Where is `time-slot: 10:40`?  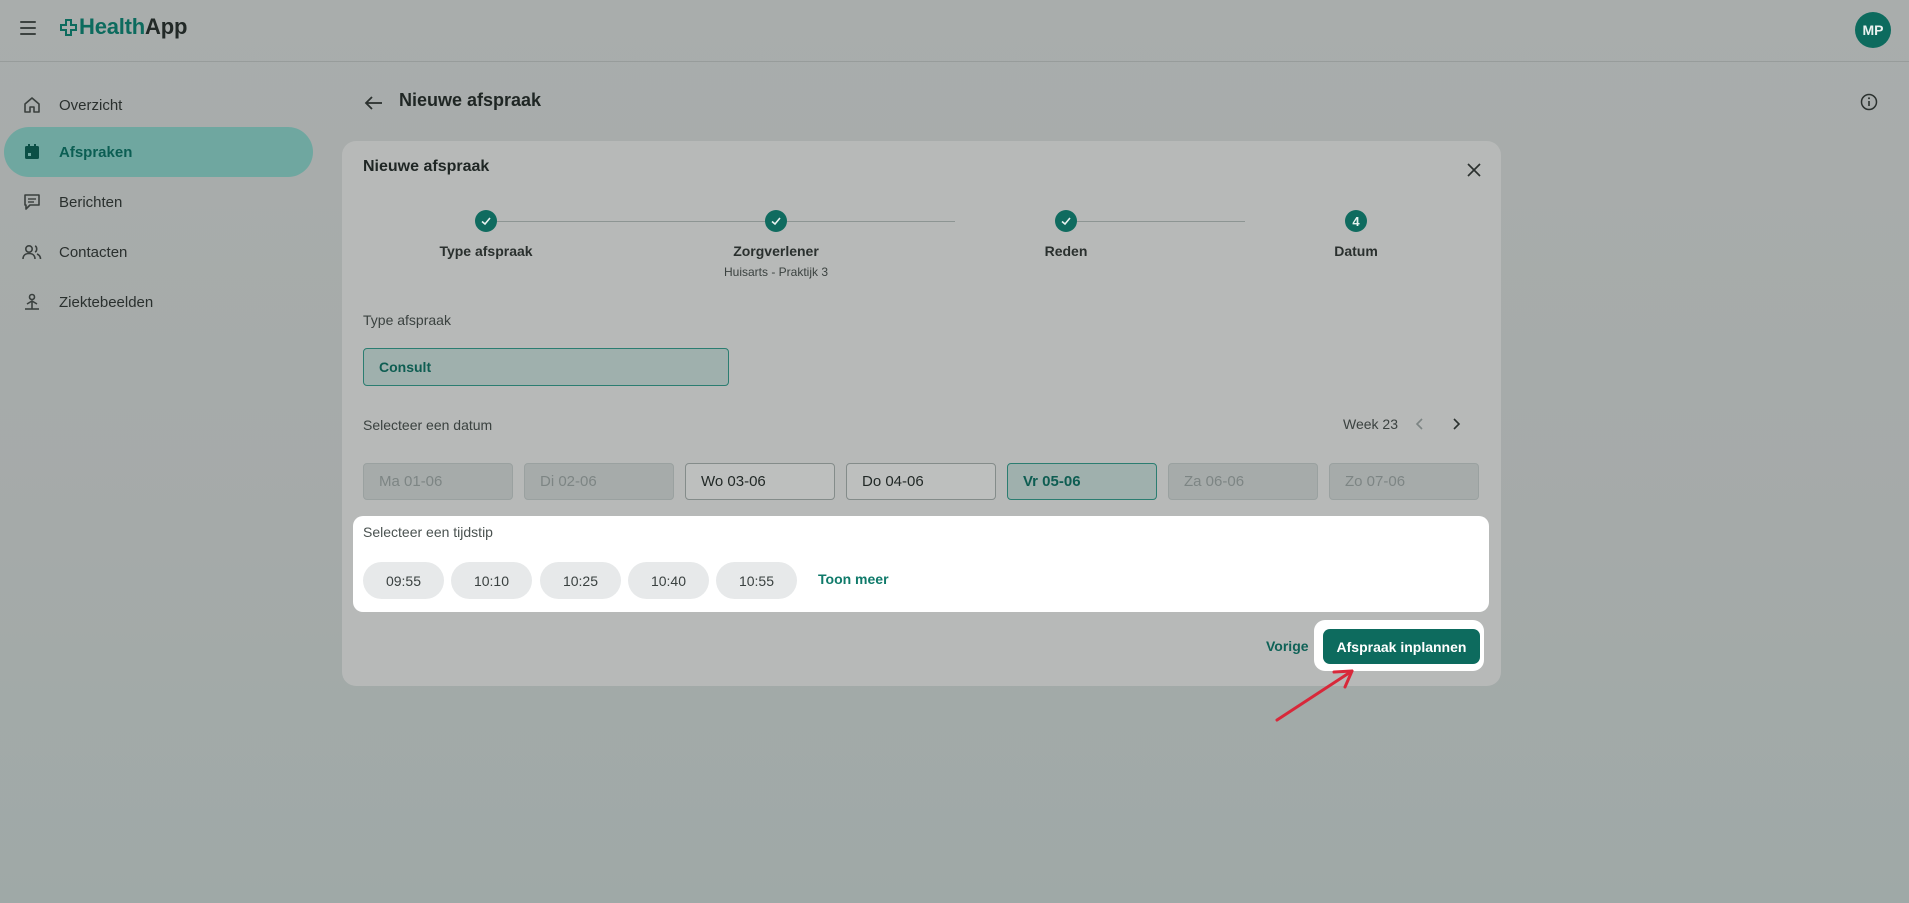 time-slot: 10:40 is located at coordinates (668, 580).